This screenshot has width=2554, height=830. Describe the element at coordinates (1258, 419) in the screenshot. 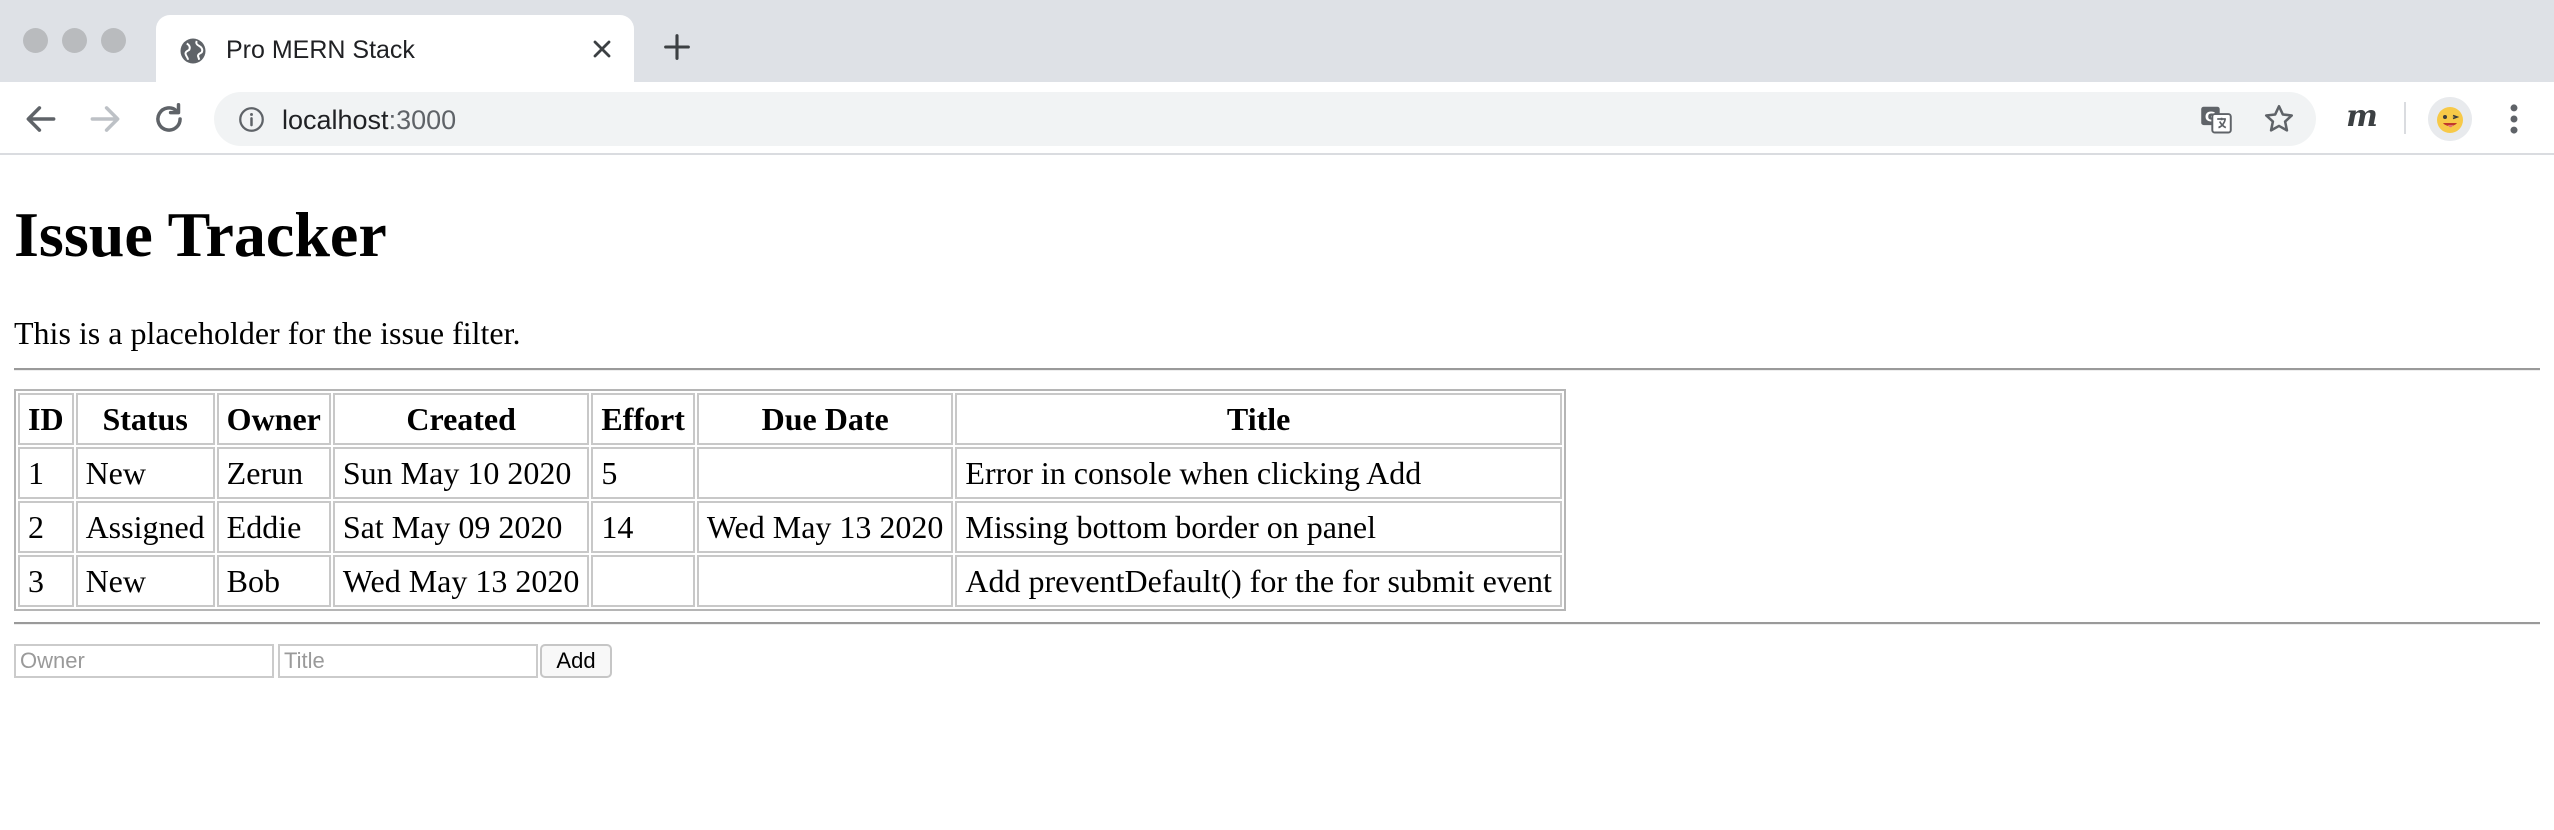

I see `column-header-title: Title` at that location.